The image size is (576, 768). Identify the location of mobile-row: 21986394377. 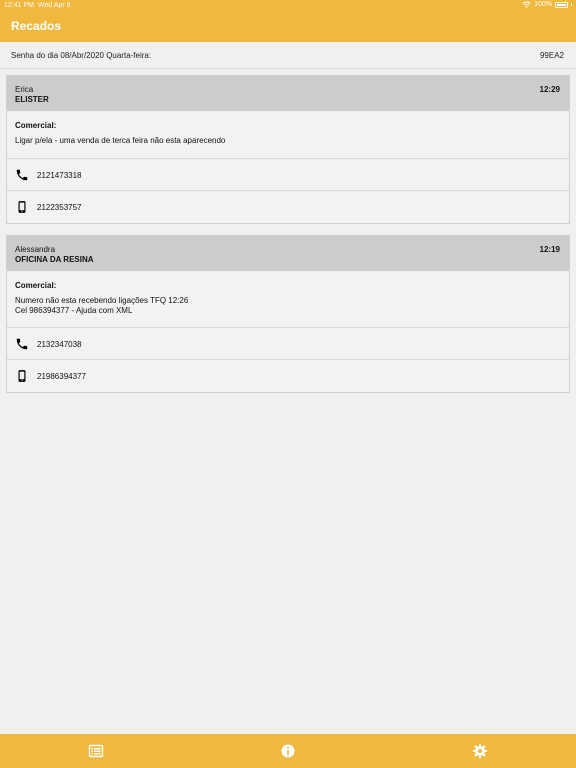
(288, 376).